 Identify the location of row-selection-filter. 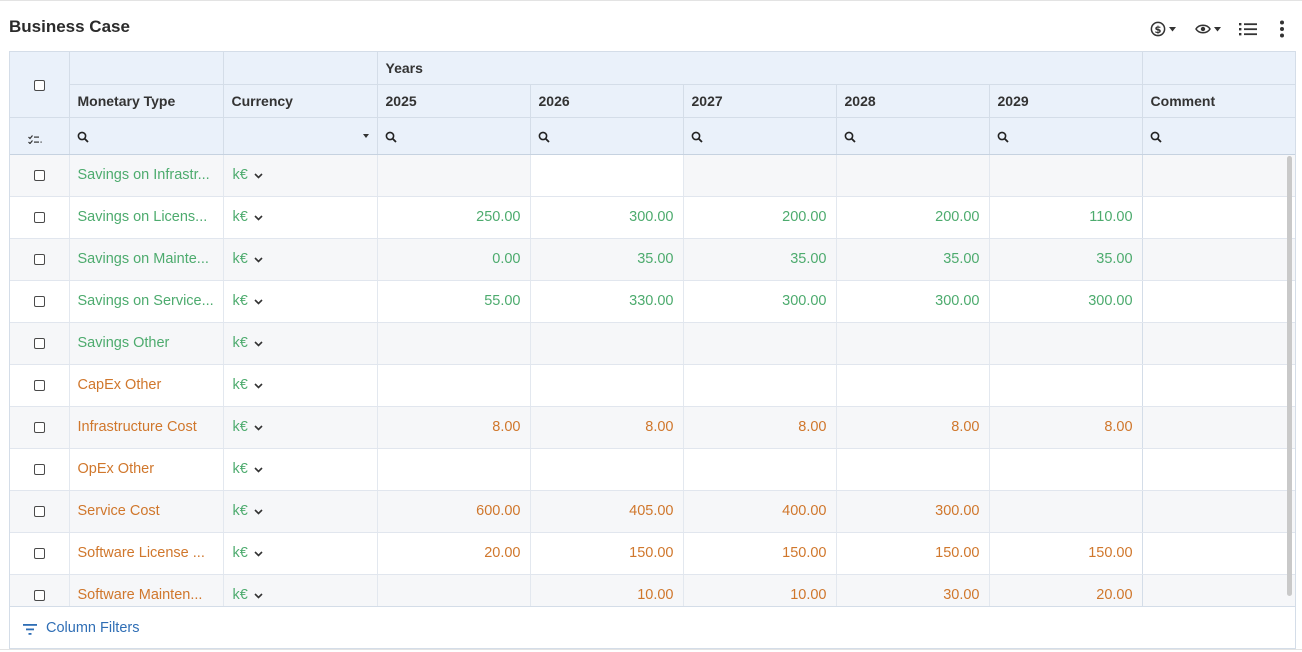
(40, 136).